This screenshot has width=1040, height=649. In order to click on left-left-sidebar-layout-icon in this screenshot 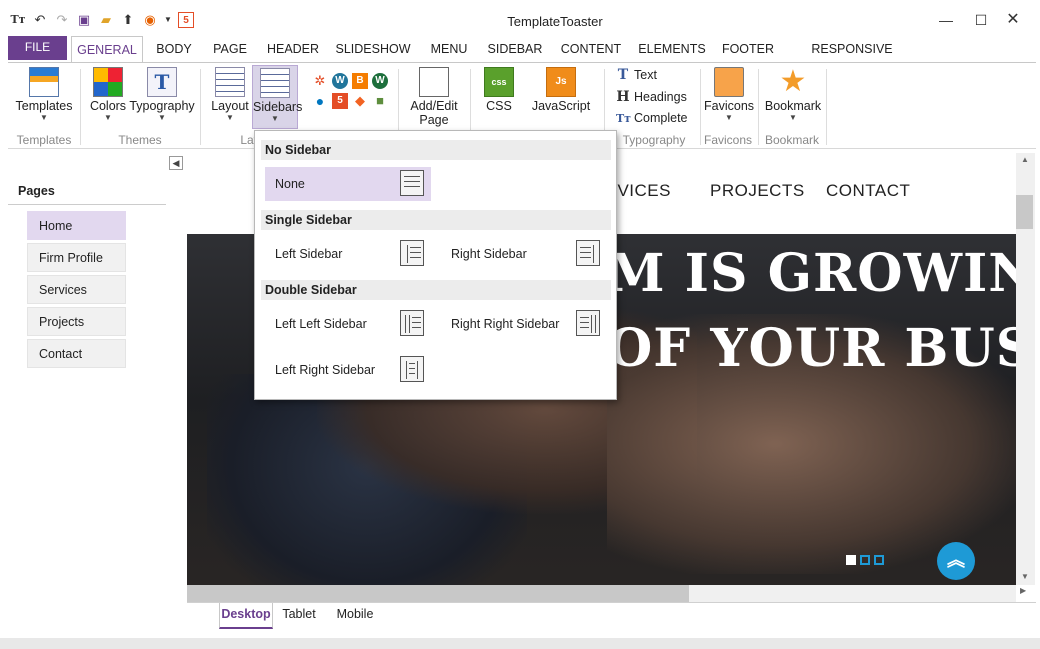, I will do `click(412, 323)`.